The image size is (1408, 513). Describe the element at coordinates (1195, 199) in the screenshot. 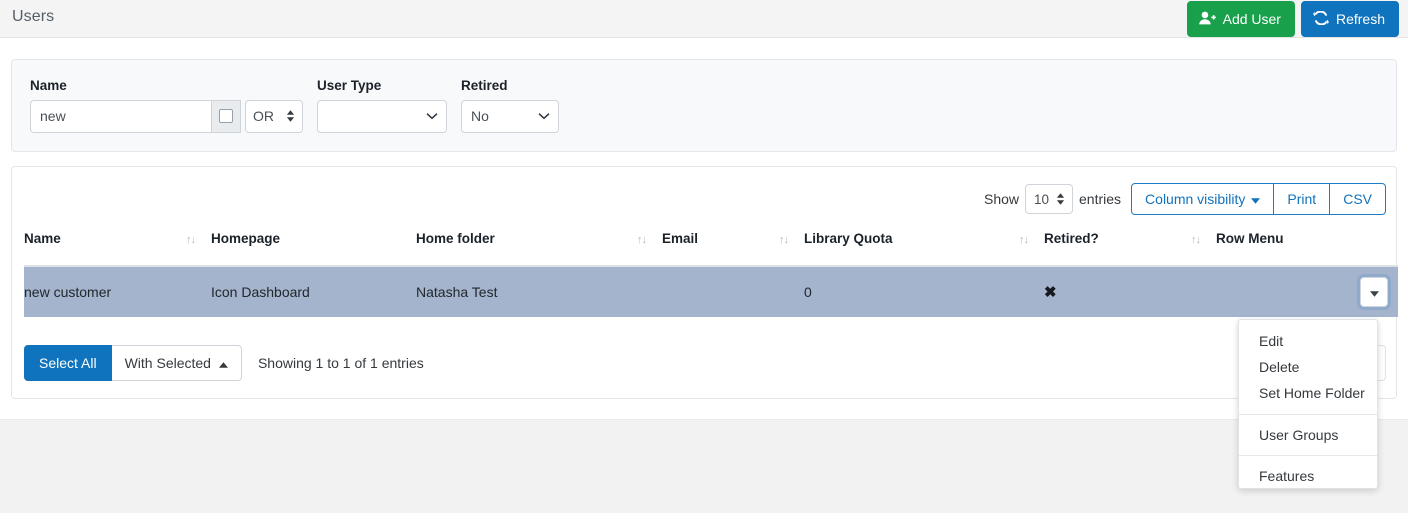

I see `column-visibility-label: Column visibility` at that location.